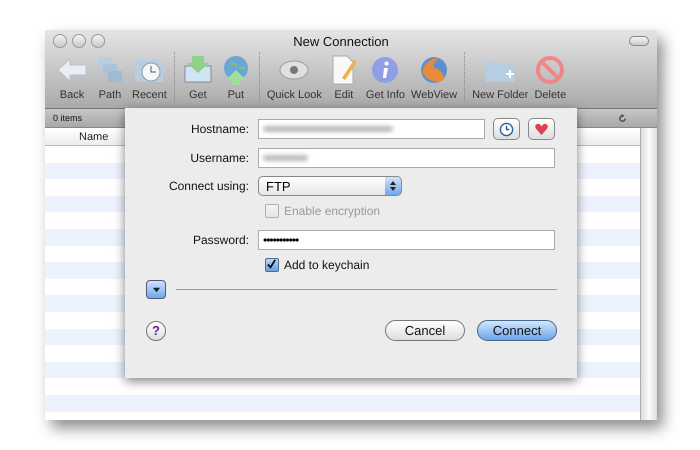 The image size is (700, 450). Describe the element at coordinates (385, 76) in the screenshot. I see `toolbar-button: Get Info` at that location.